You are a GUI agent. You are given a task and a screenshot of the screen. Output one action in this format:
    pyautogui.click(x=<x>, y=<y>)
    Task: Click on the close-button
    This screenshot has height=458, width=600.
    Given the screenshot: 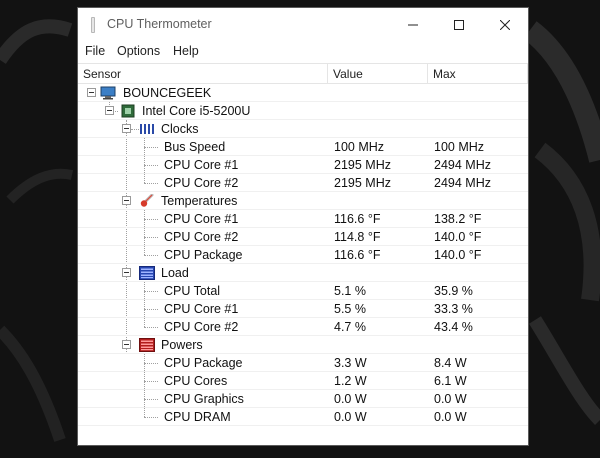 What is the action you would take?
    pyautogui.click(x=505, y=24)
    